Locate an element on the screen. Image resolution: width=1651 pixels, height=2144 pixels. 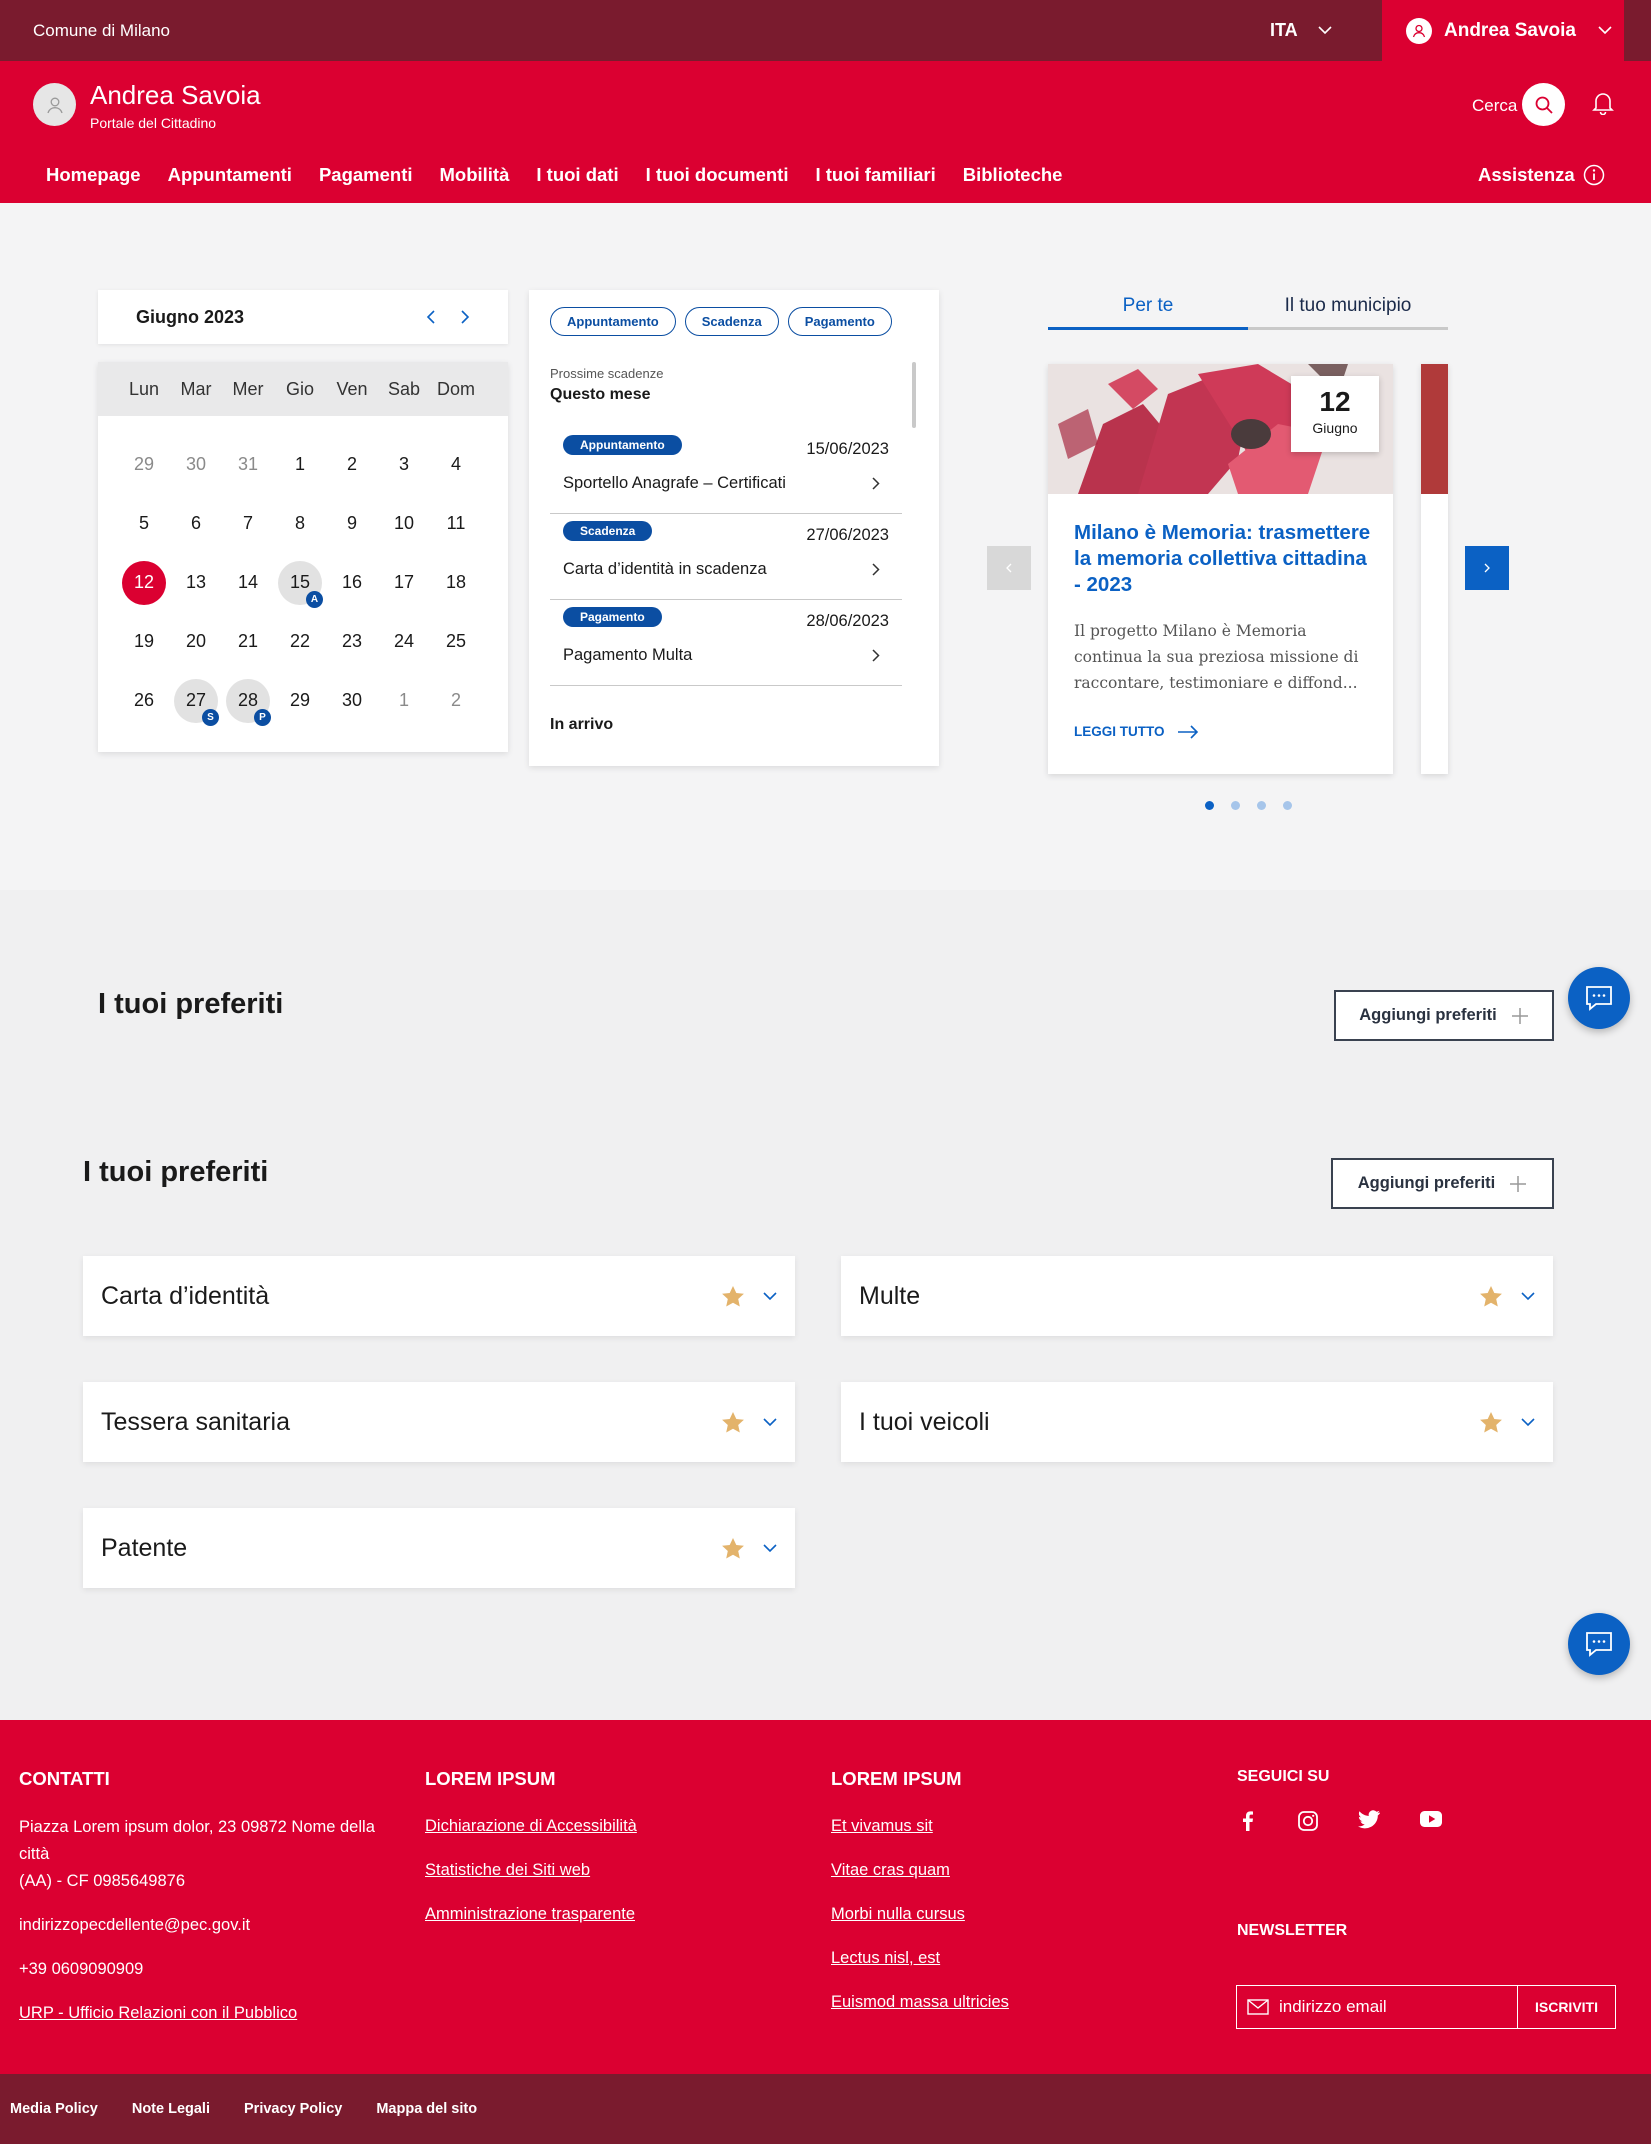
news-card-peek is located at coordinates (1434, 569).